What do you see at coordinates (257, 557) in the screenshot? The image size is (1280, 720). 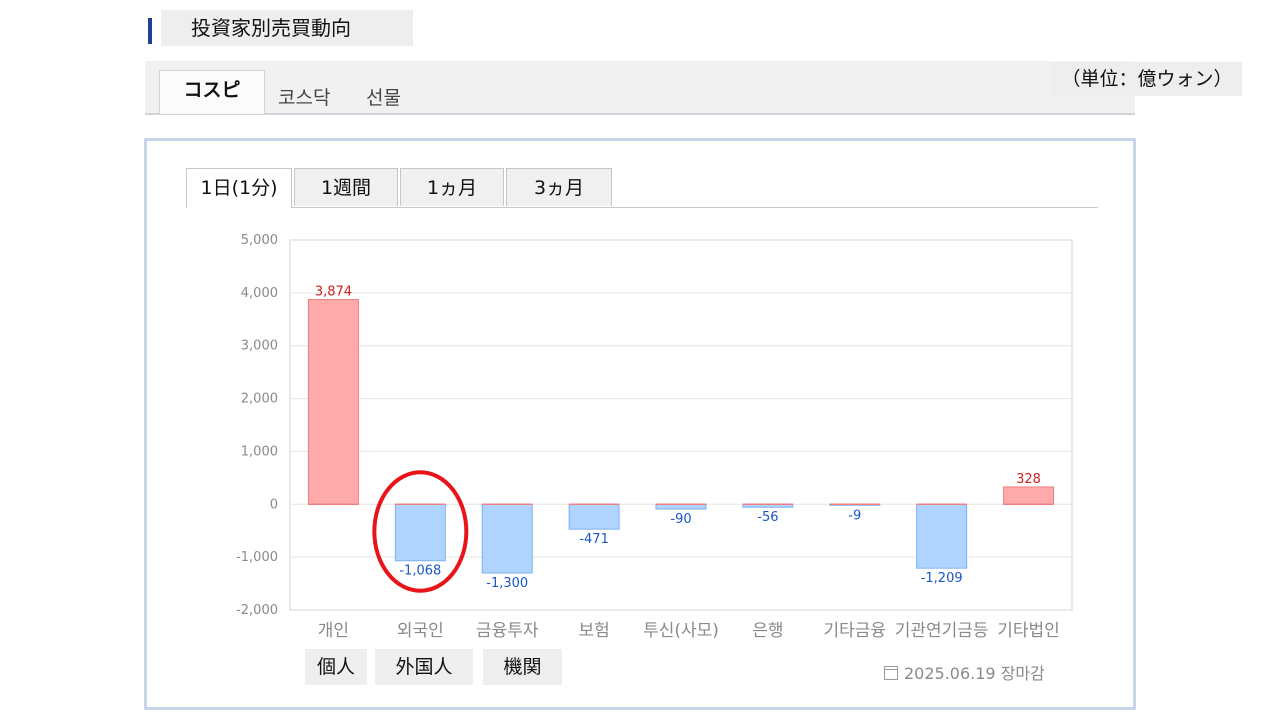 I see `y-tick-label: -1,000` at bounding box center [257, 557].